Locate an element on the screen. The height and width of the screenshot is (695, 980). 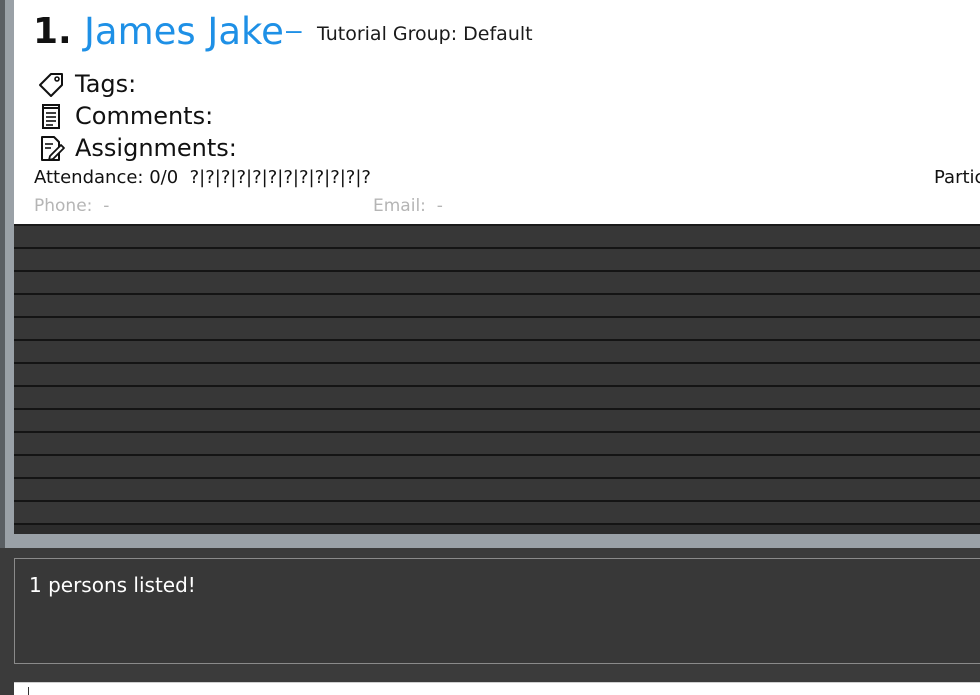
assignments-label: Assignments: is located at coordinates (156, 148).